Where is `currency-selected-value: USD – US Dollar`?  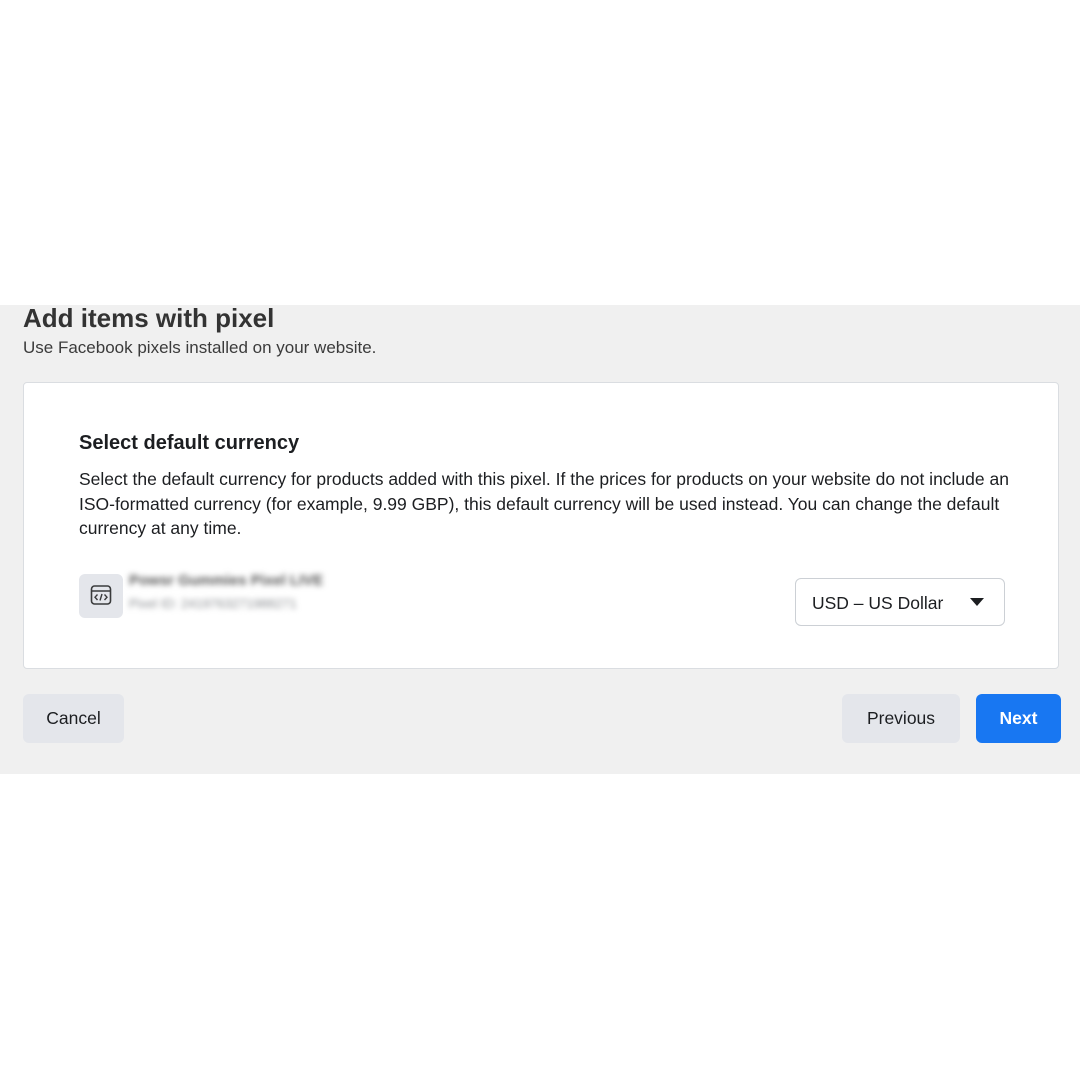
currency-selected-value: USD – US Dollar is located at coordinates (878, 603).